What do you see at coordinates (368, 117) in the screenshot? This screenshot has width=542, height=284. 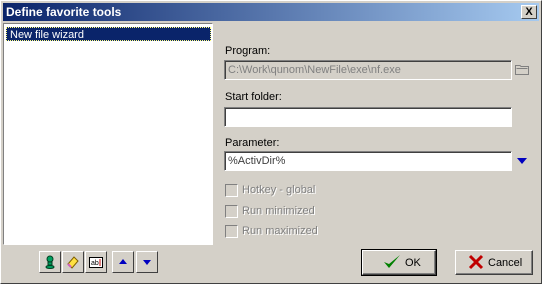 I see `start-folder-field` at bounding box center [368, 117].